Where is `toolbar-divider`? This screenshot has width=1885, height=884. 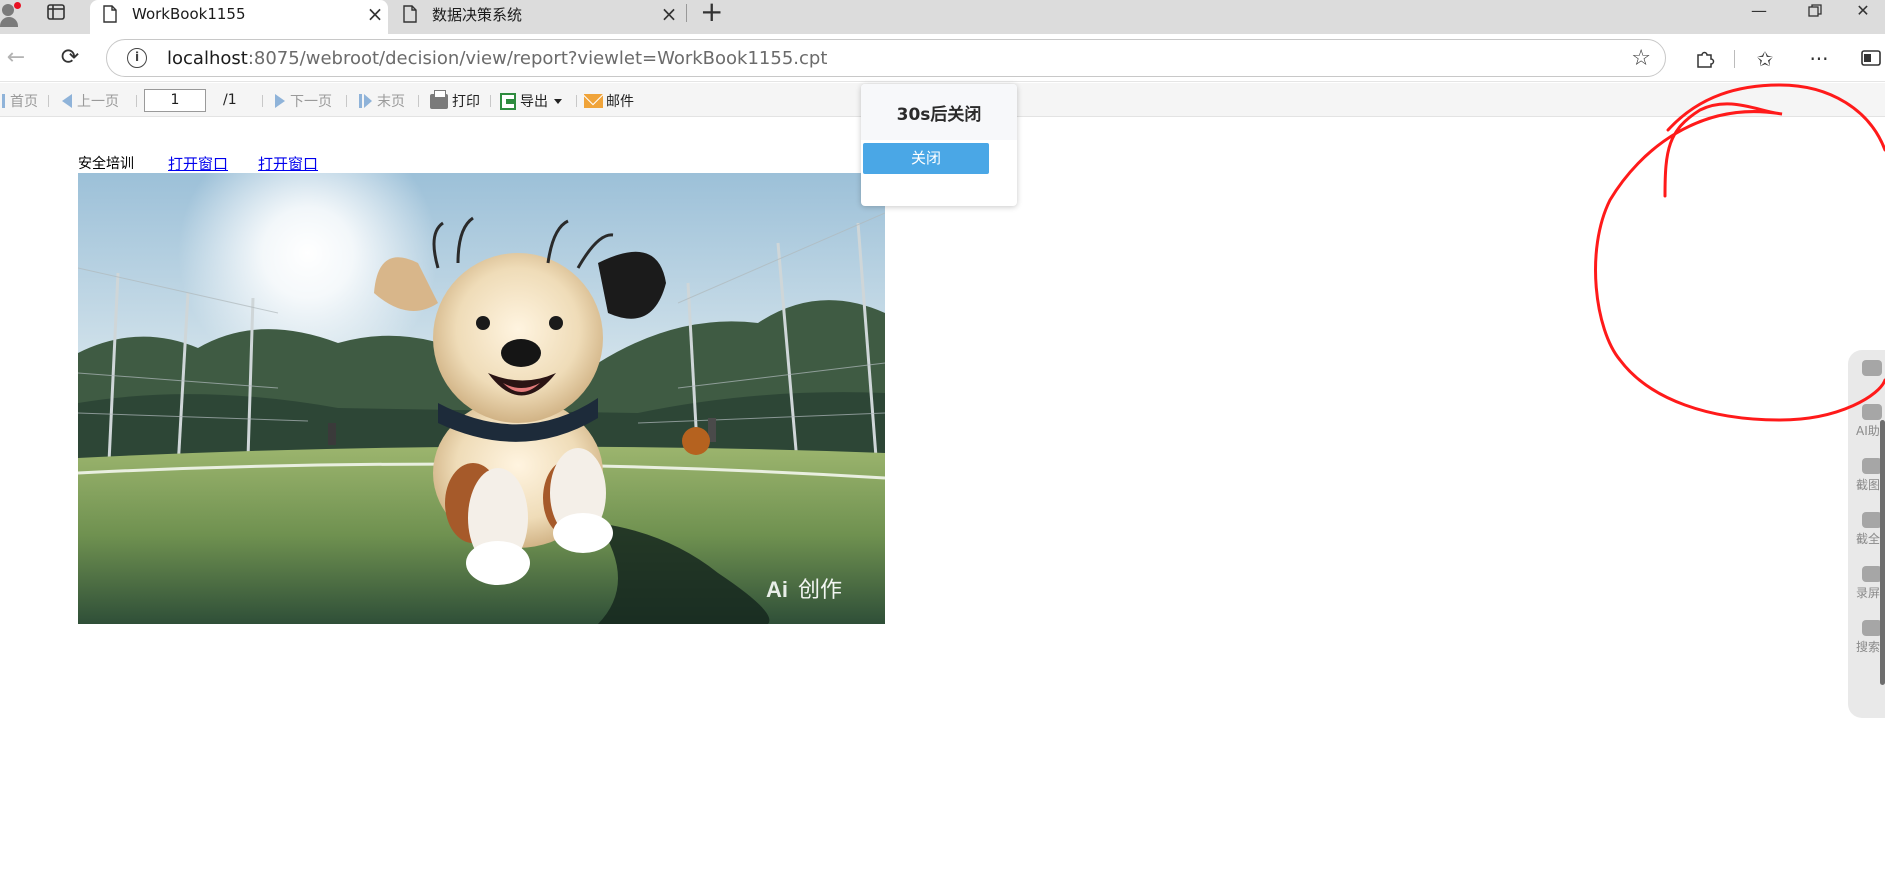 toolbar-divider is located at coordinates (1734, 59).